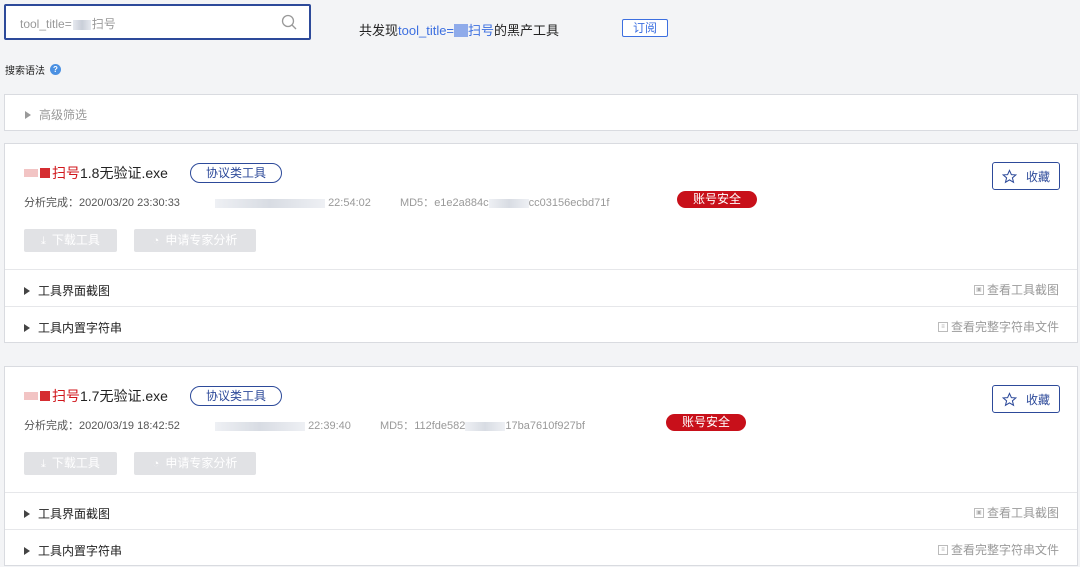 Image resolution: width=1080 pixels, height=567 pixels. What do you see at coordinates (55, 69) in the screenshot?
I see `help-icon: ?` at bounding box center [55, 69].